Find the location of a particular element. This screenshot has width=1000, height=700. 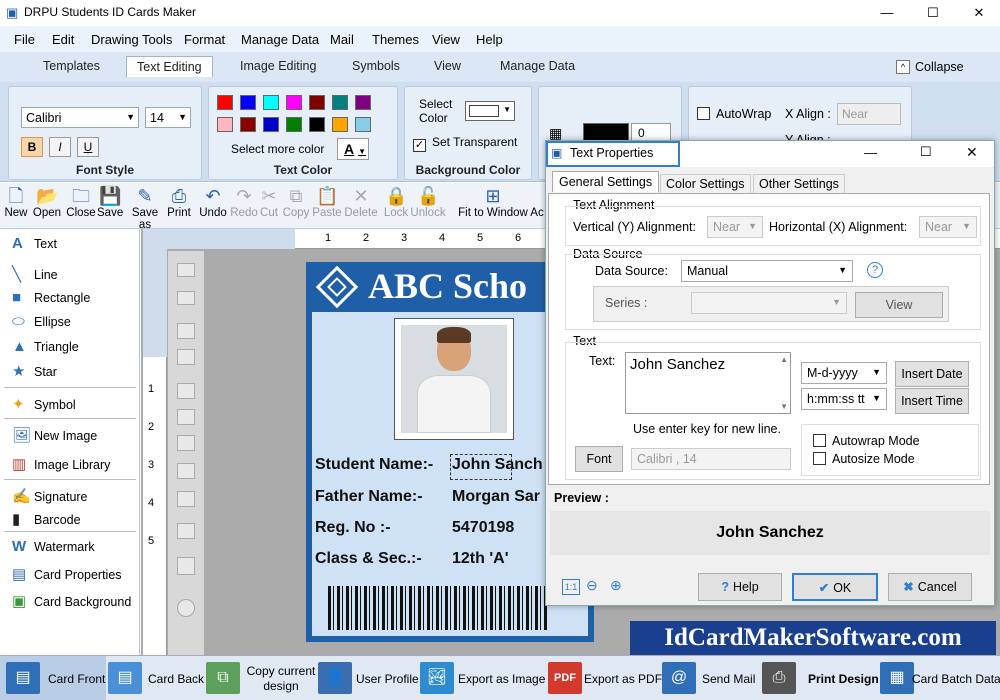

collapse-icon: ^ is located at coordinates (903, 67).